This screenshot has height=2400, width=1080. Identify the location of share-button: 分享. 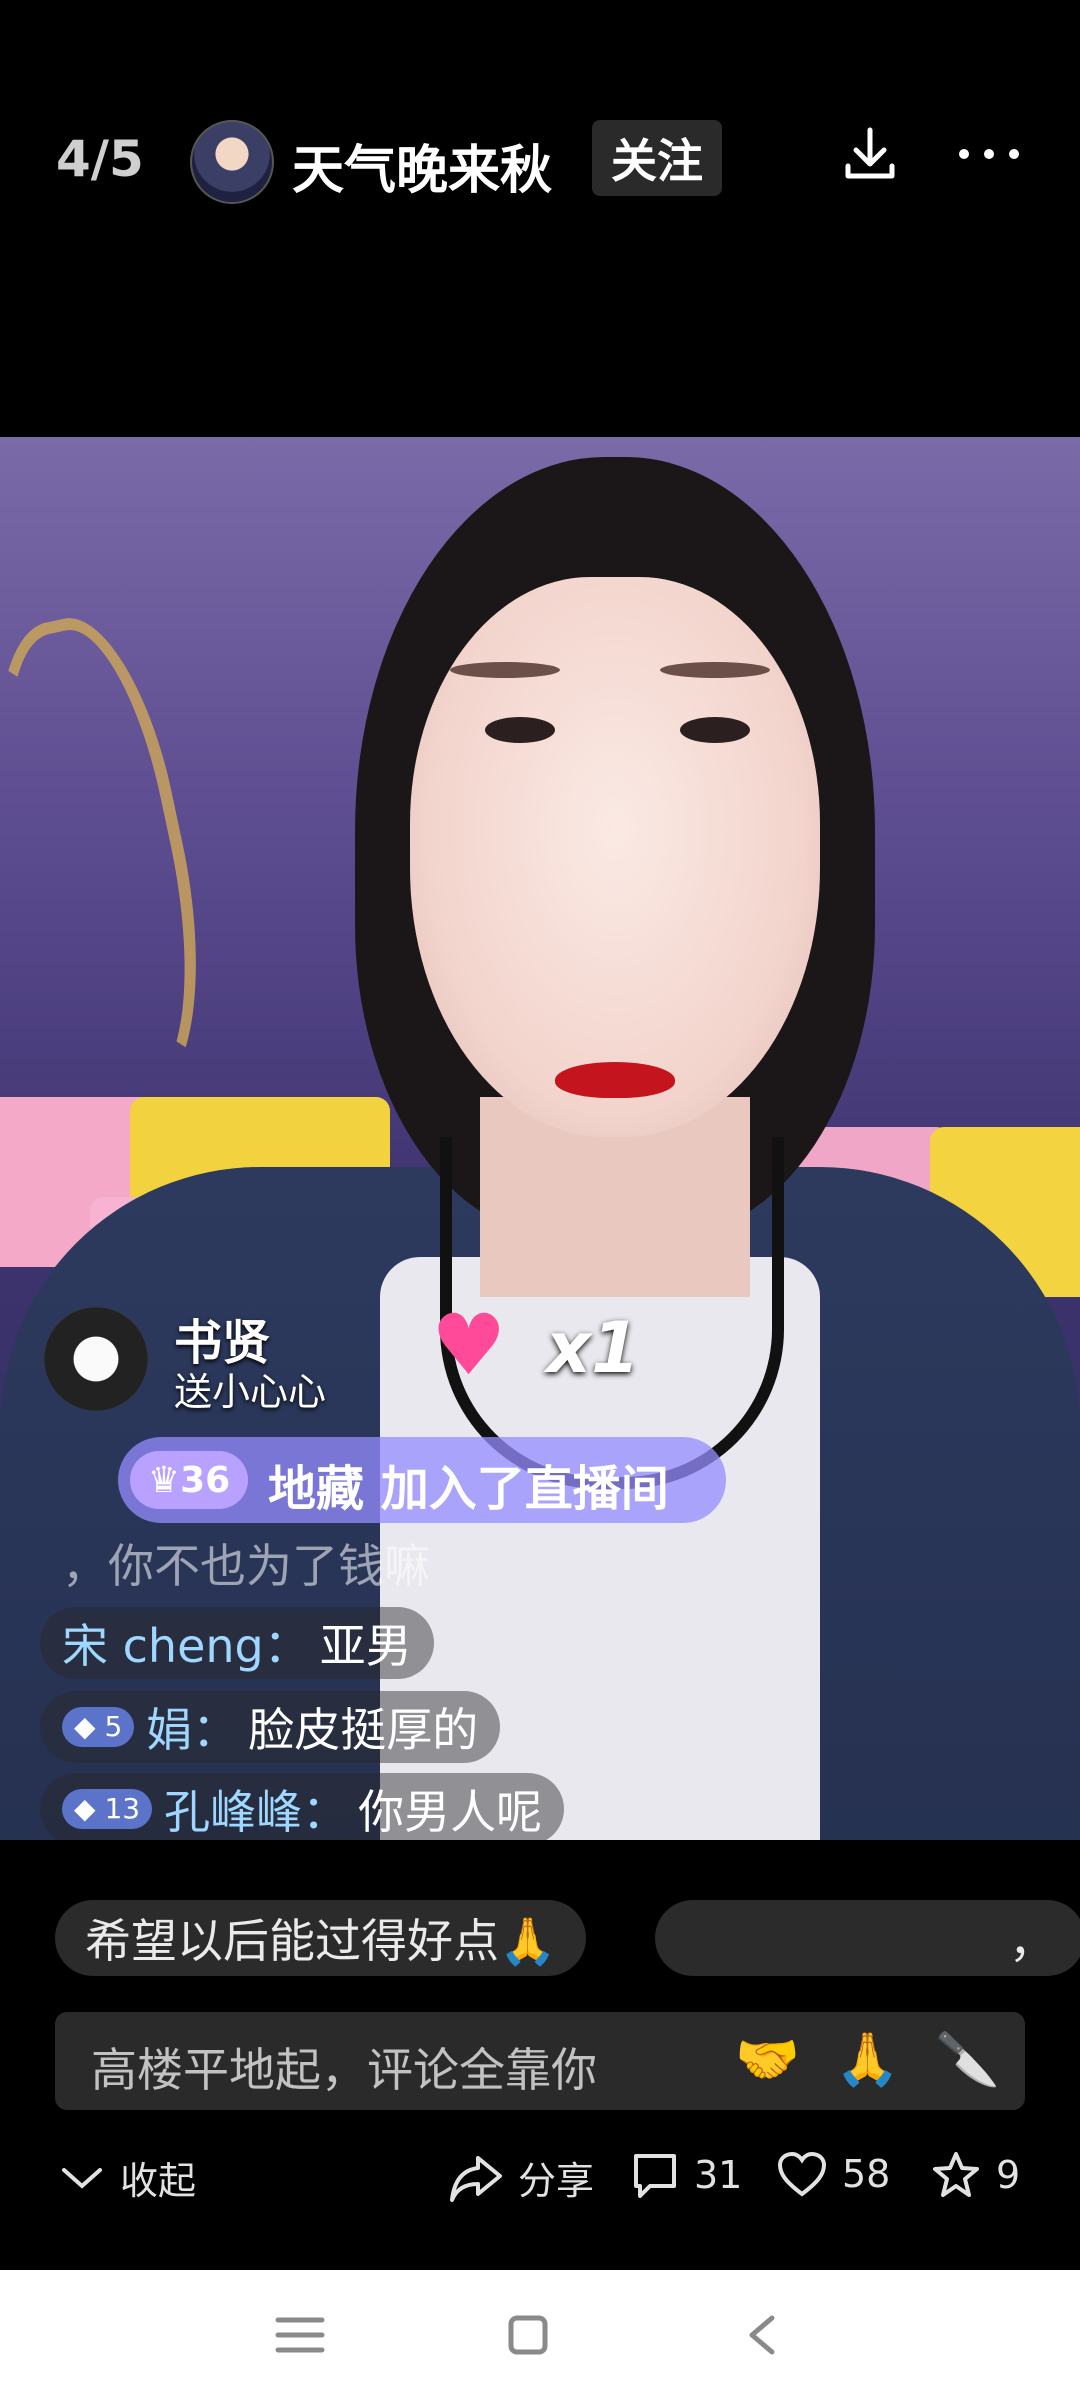
(521, 2177).